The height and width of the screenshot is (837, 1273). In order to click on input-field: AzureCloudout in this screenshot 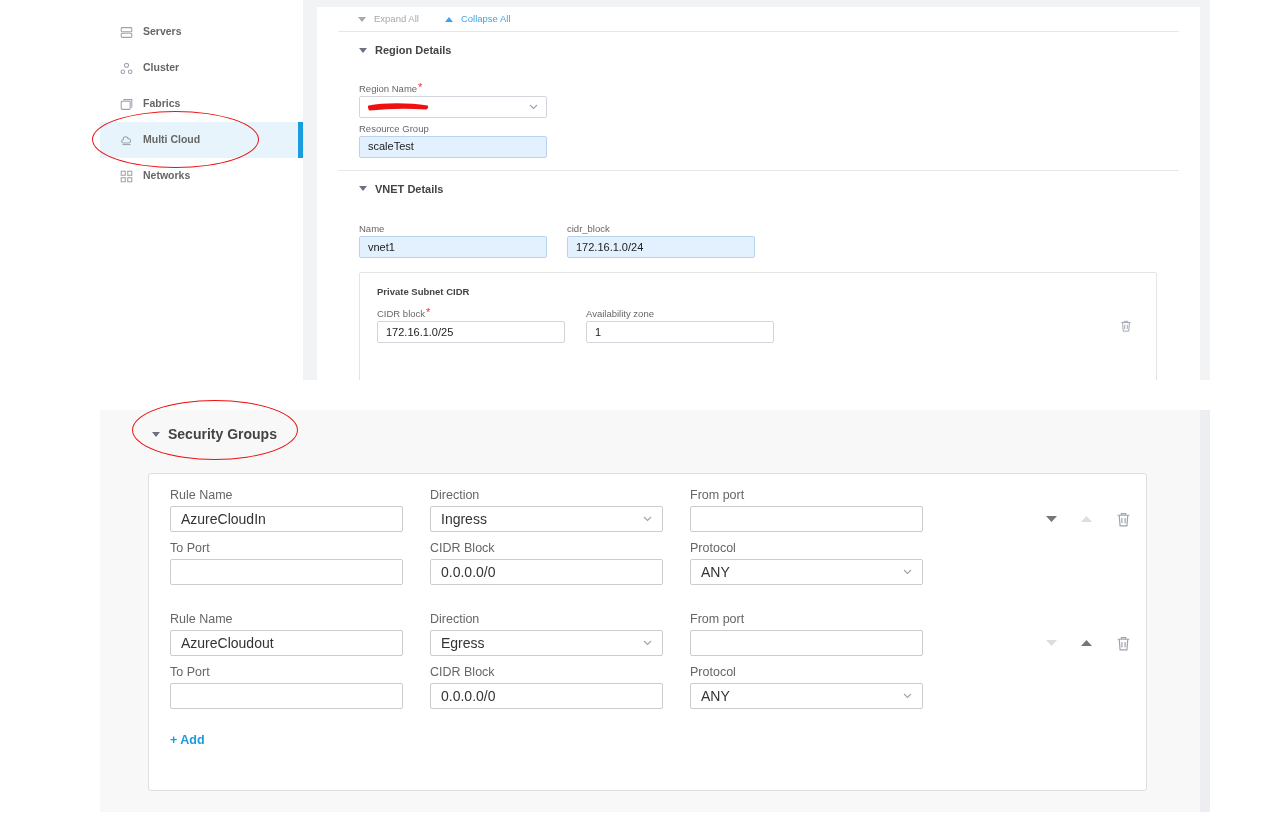, I will do `click(286, 643)`.